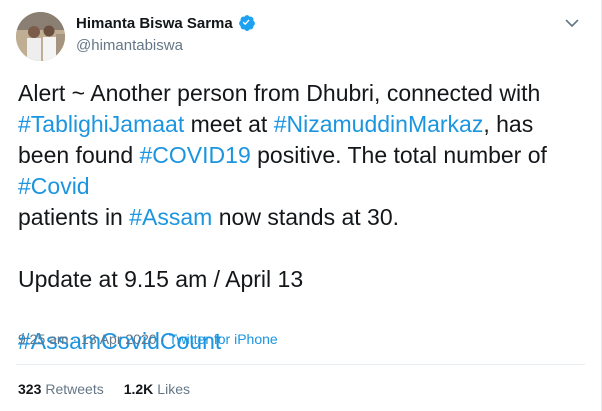  What do you see at coordinates (300, 364) in the screenshot?
I see `divider` at bounding box center [300, 364].